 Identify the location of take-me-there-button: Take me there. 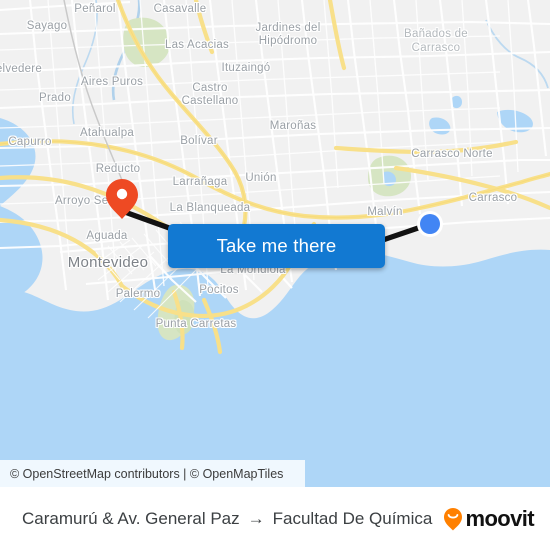
(276, 246).